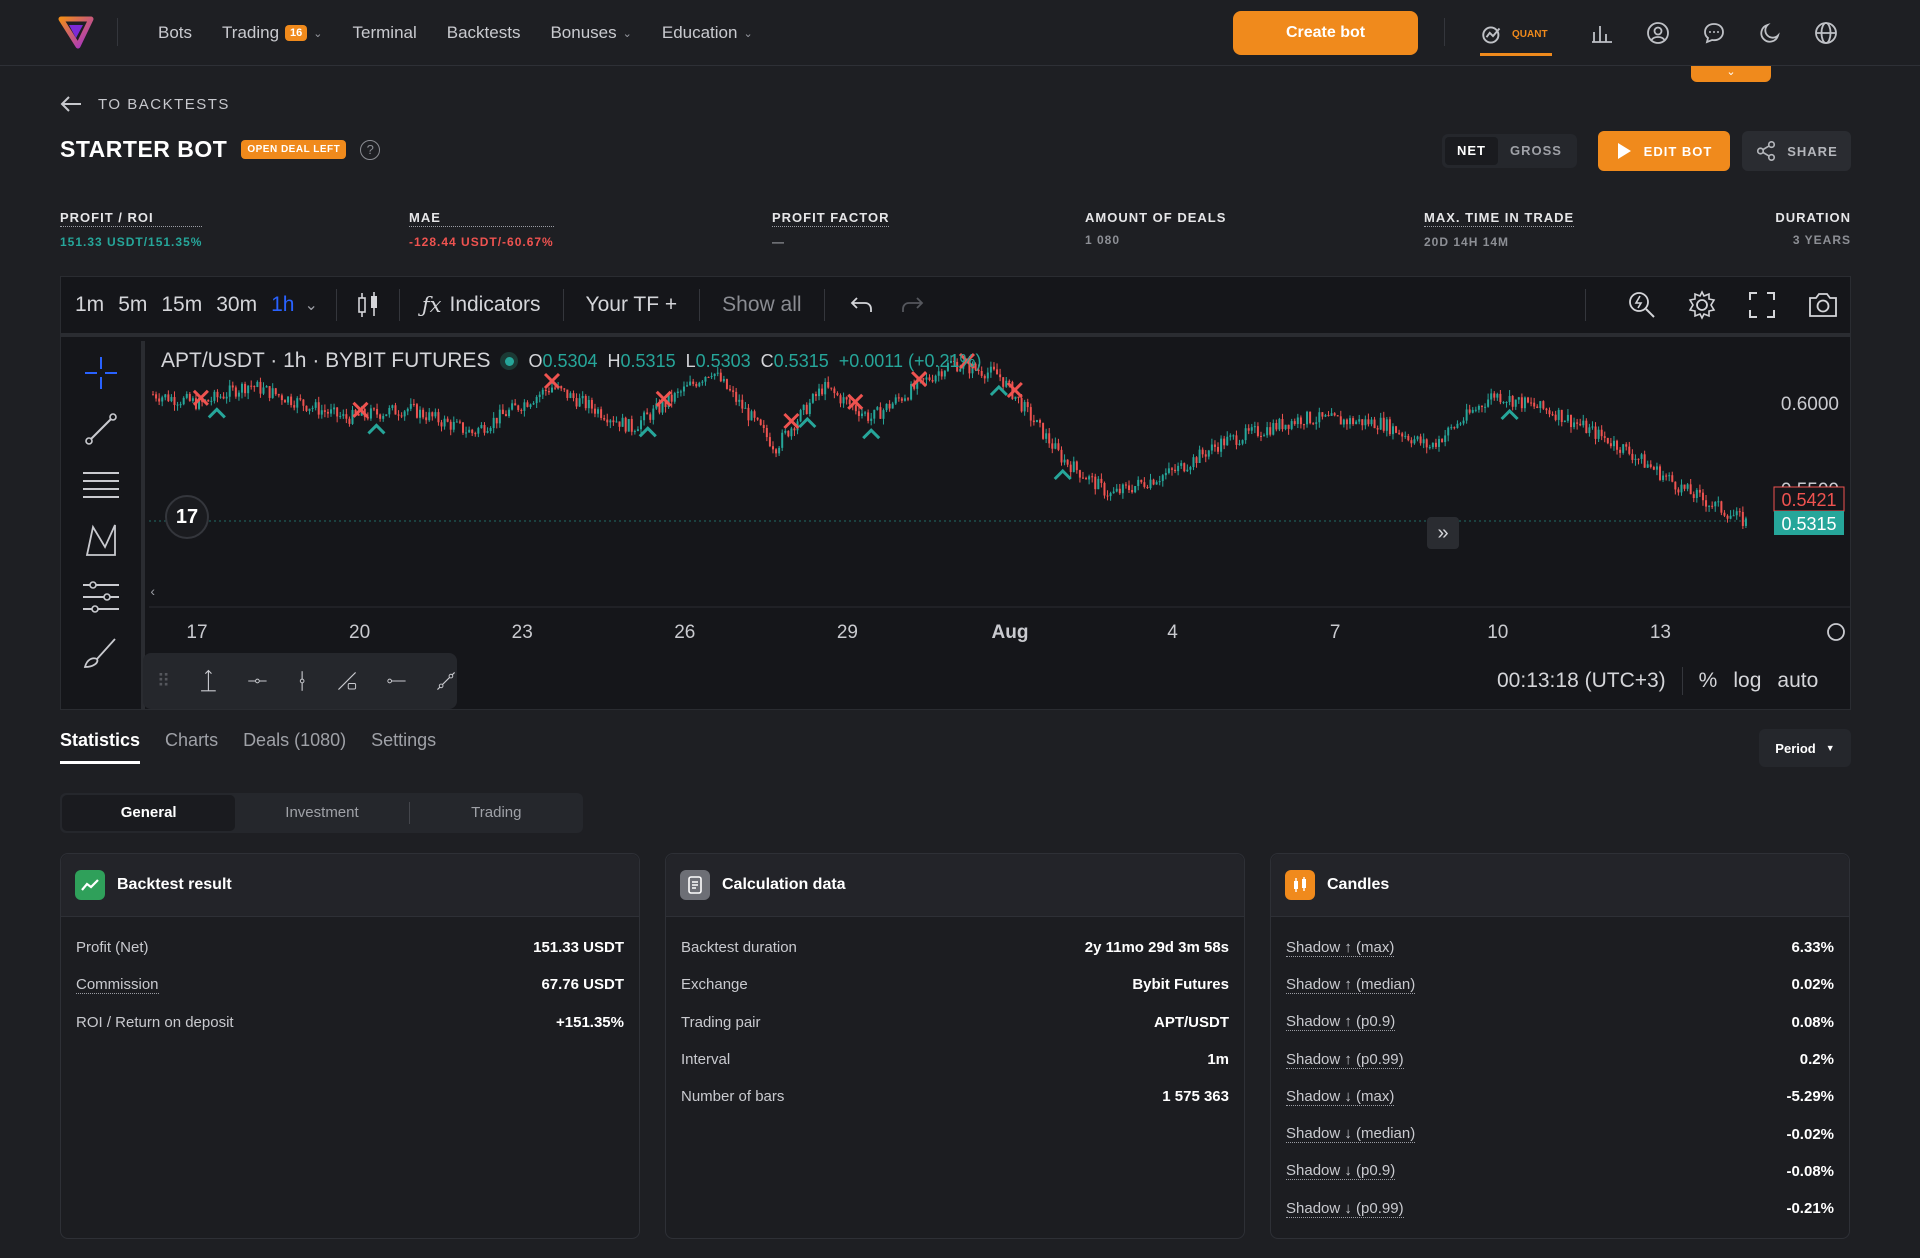 Image resolution: width=1920 pixels, height=1258 pixels. What do you see at coordinates (1770, 33) in the screenshot?
I see `moon-icon` at bounding box center [1770, 33].